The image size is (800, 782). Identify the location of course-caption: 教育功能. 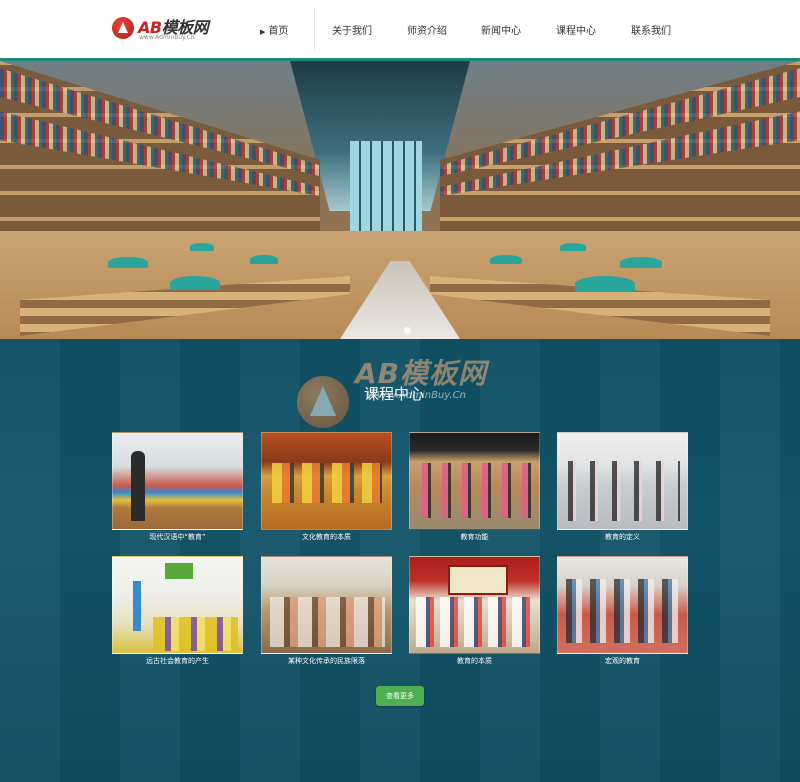
(474, 537).